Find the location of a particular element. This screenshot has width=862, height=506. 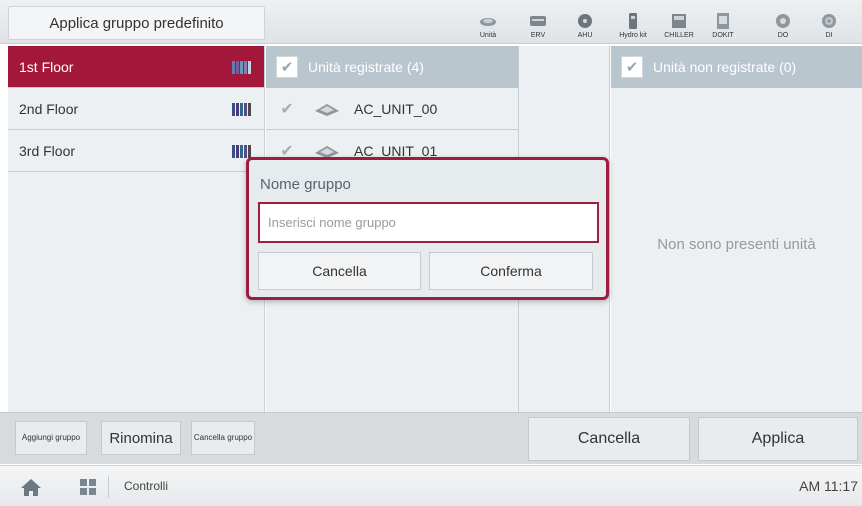

check-icon: ✔ is located at coordinates (287, 109).